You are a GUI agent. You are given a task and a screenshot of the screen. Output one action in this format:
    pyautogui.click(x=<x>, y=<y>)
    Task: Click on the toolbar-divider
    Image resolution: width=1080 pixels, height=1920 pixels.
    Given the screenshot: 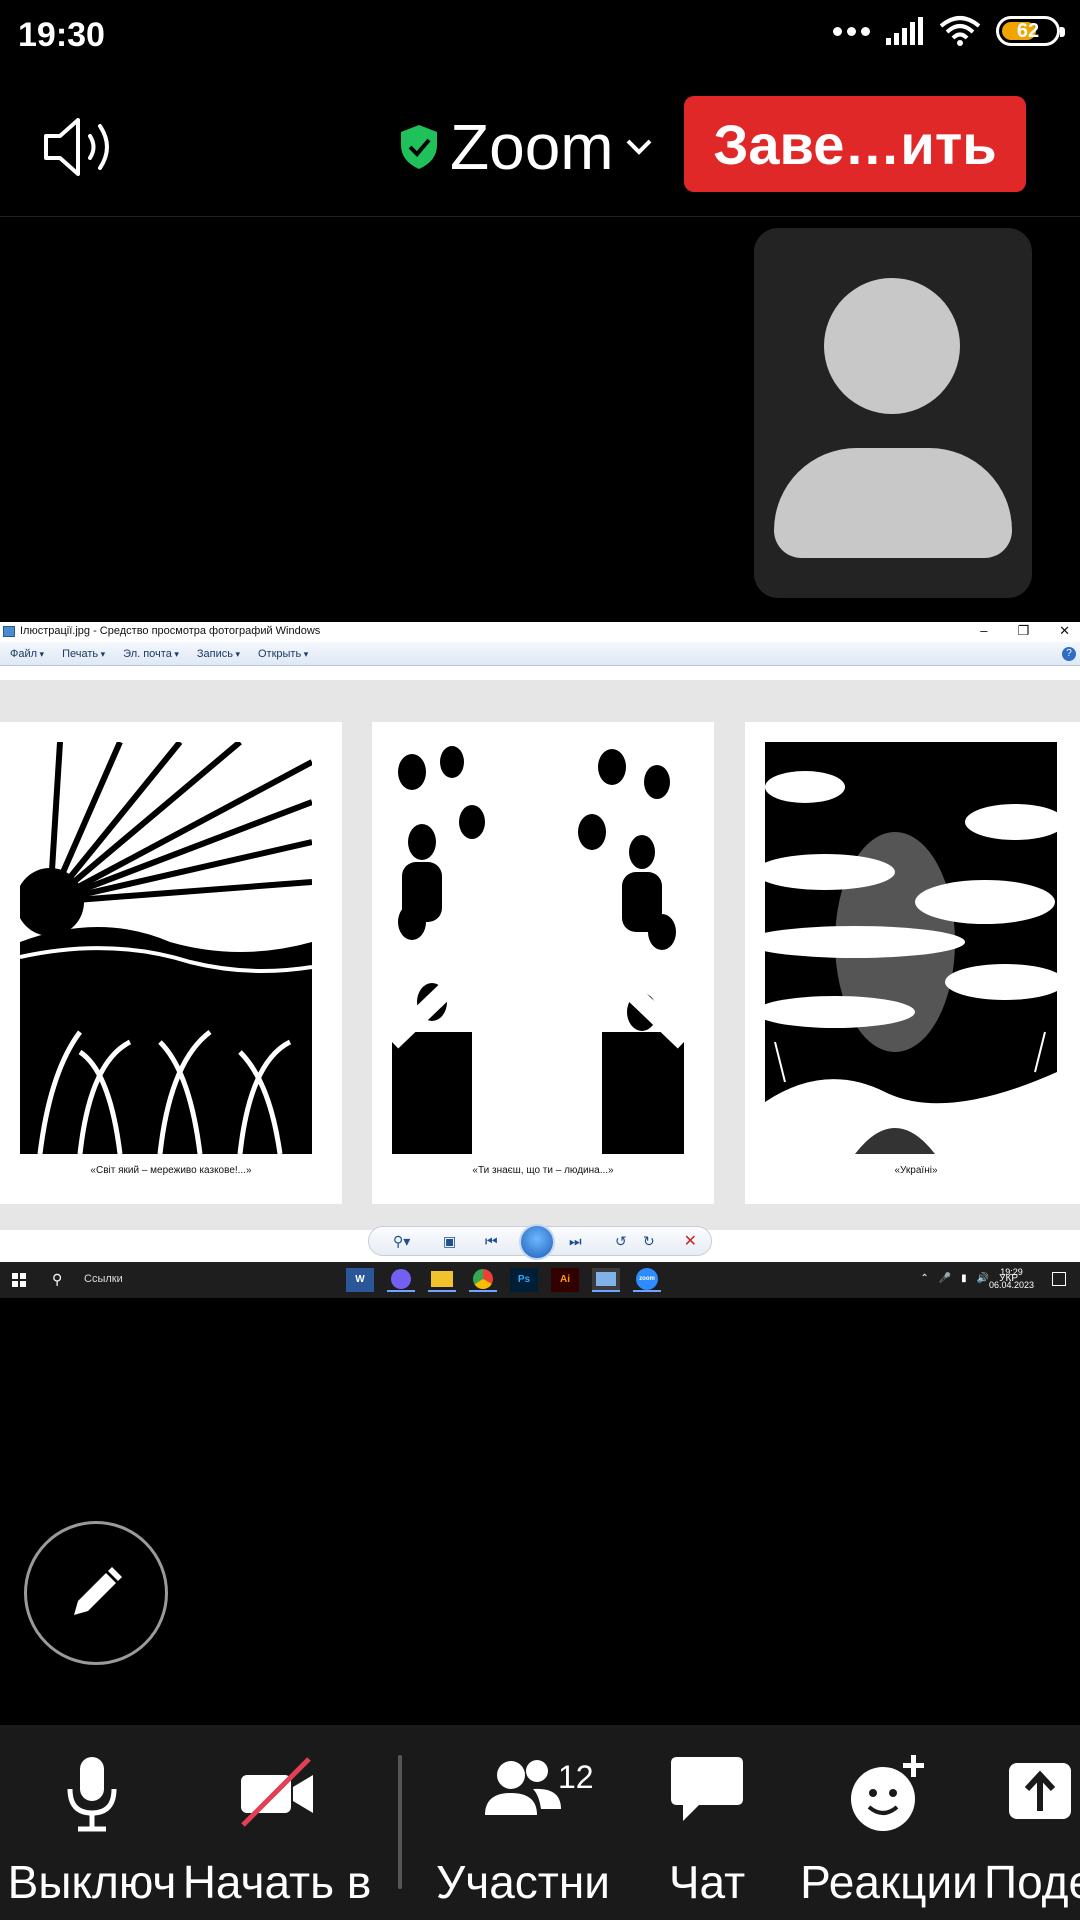 What is the action you would take?
    pyautogui.click(x=400, y=1822)
    